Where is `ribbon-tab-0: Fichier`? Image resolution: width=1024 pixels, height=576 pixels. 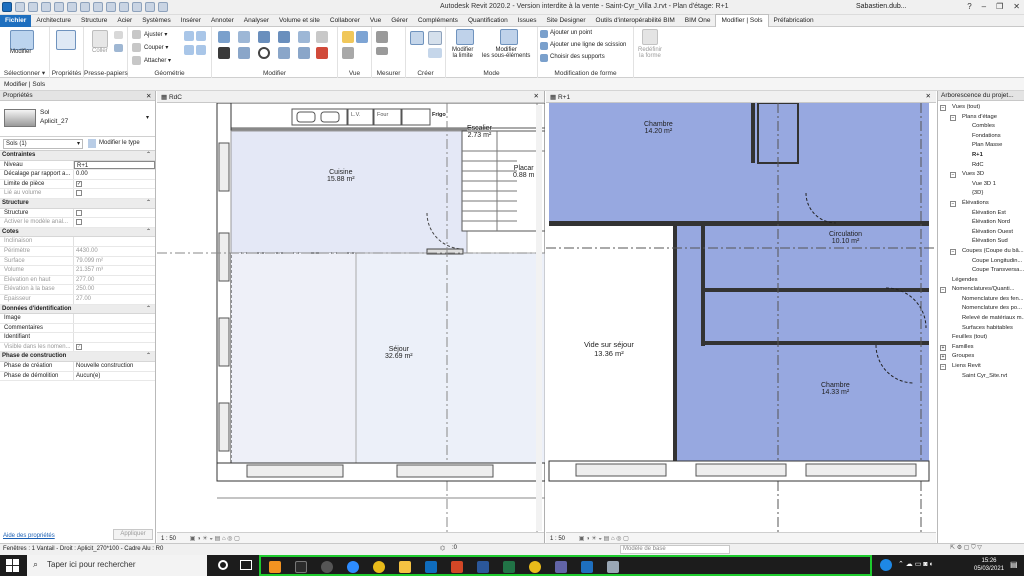 ribbon-tab-0: Fichier is located at coordinates (16, 20).